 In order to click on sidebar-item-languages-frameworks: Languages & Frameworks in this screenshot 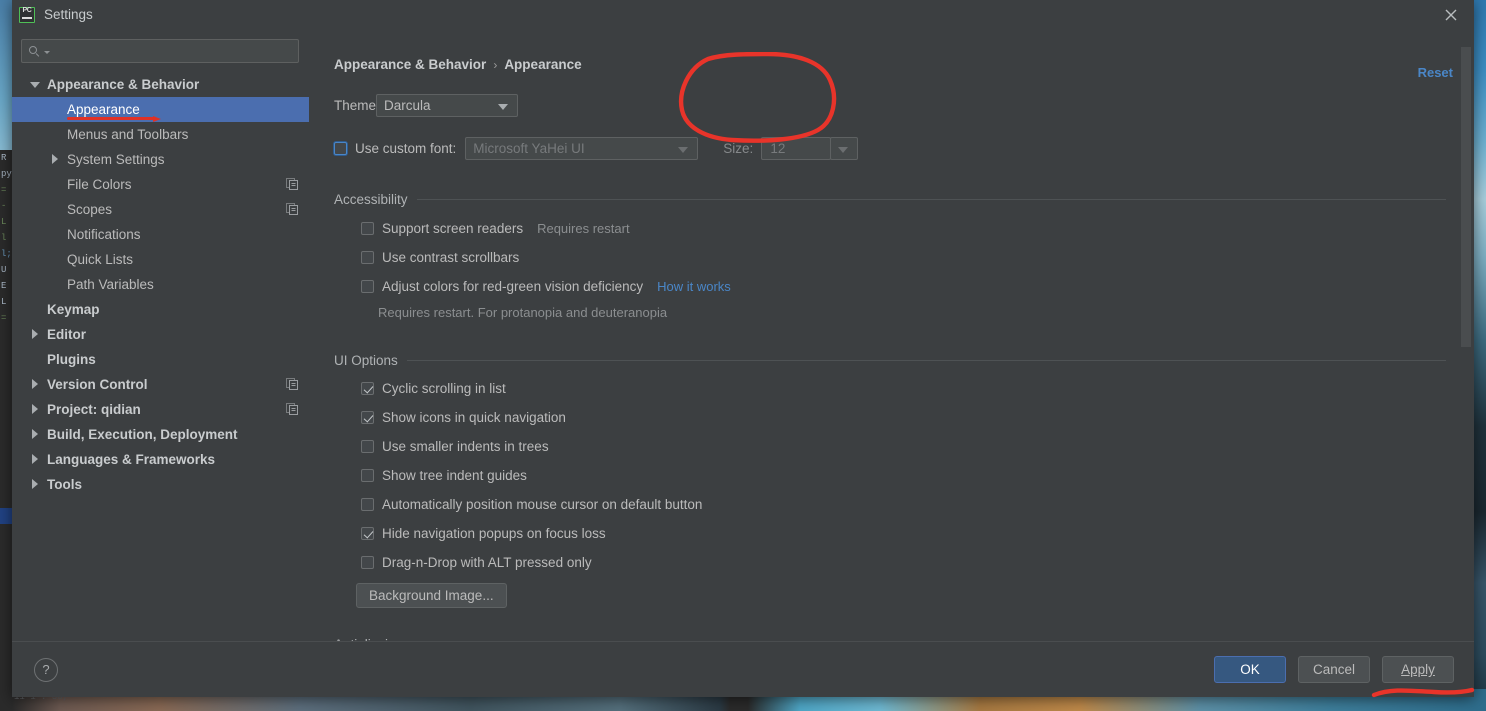, I will do `click(160, 459)`.